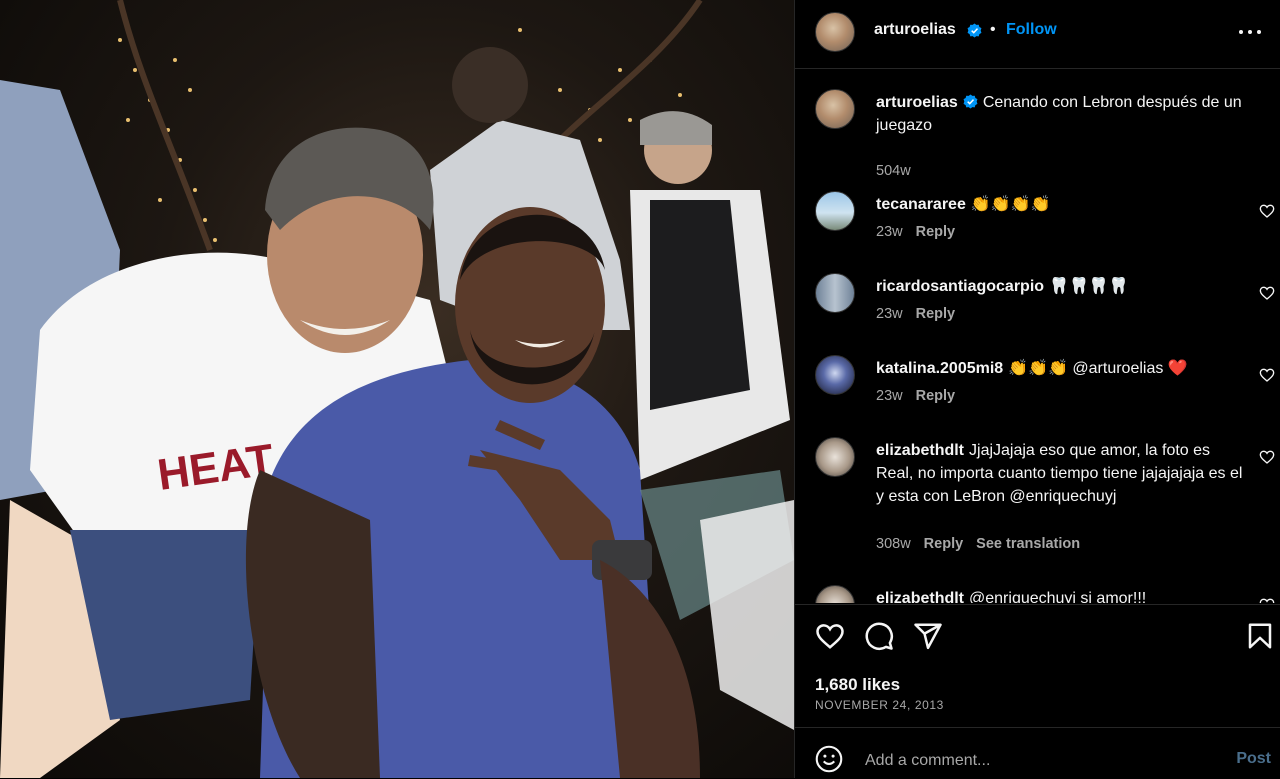 The width and height of the screenshot is (1280, 779). Describe the element at coordinates (1031, 30) in the screenshot. I see `follow-button: Follow` at that location.